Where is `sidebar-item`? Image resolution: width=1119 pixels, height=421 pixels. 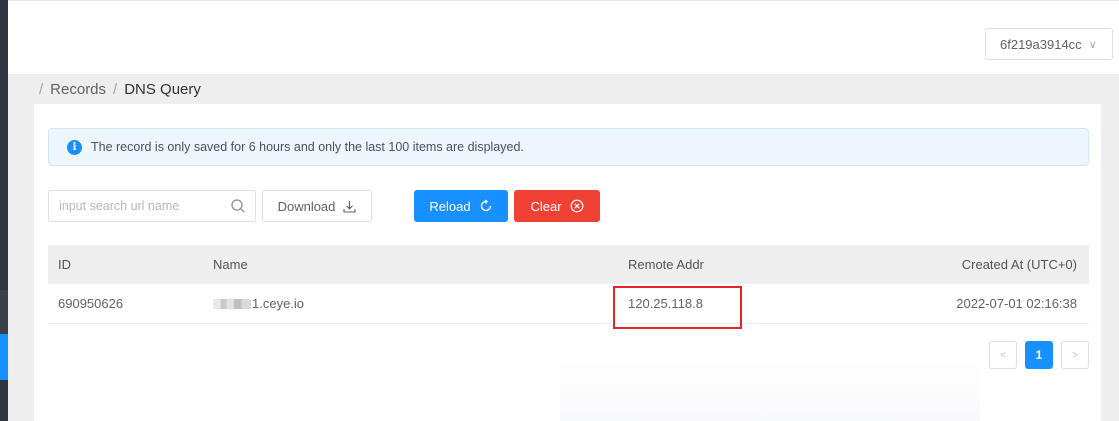 sidebar-item is located at coordinates (4, 312).